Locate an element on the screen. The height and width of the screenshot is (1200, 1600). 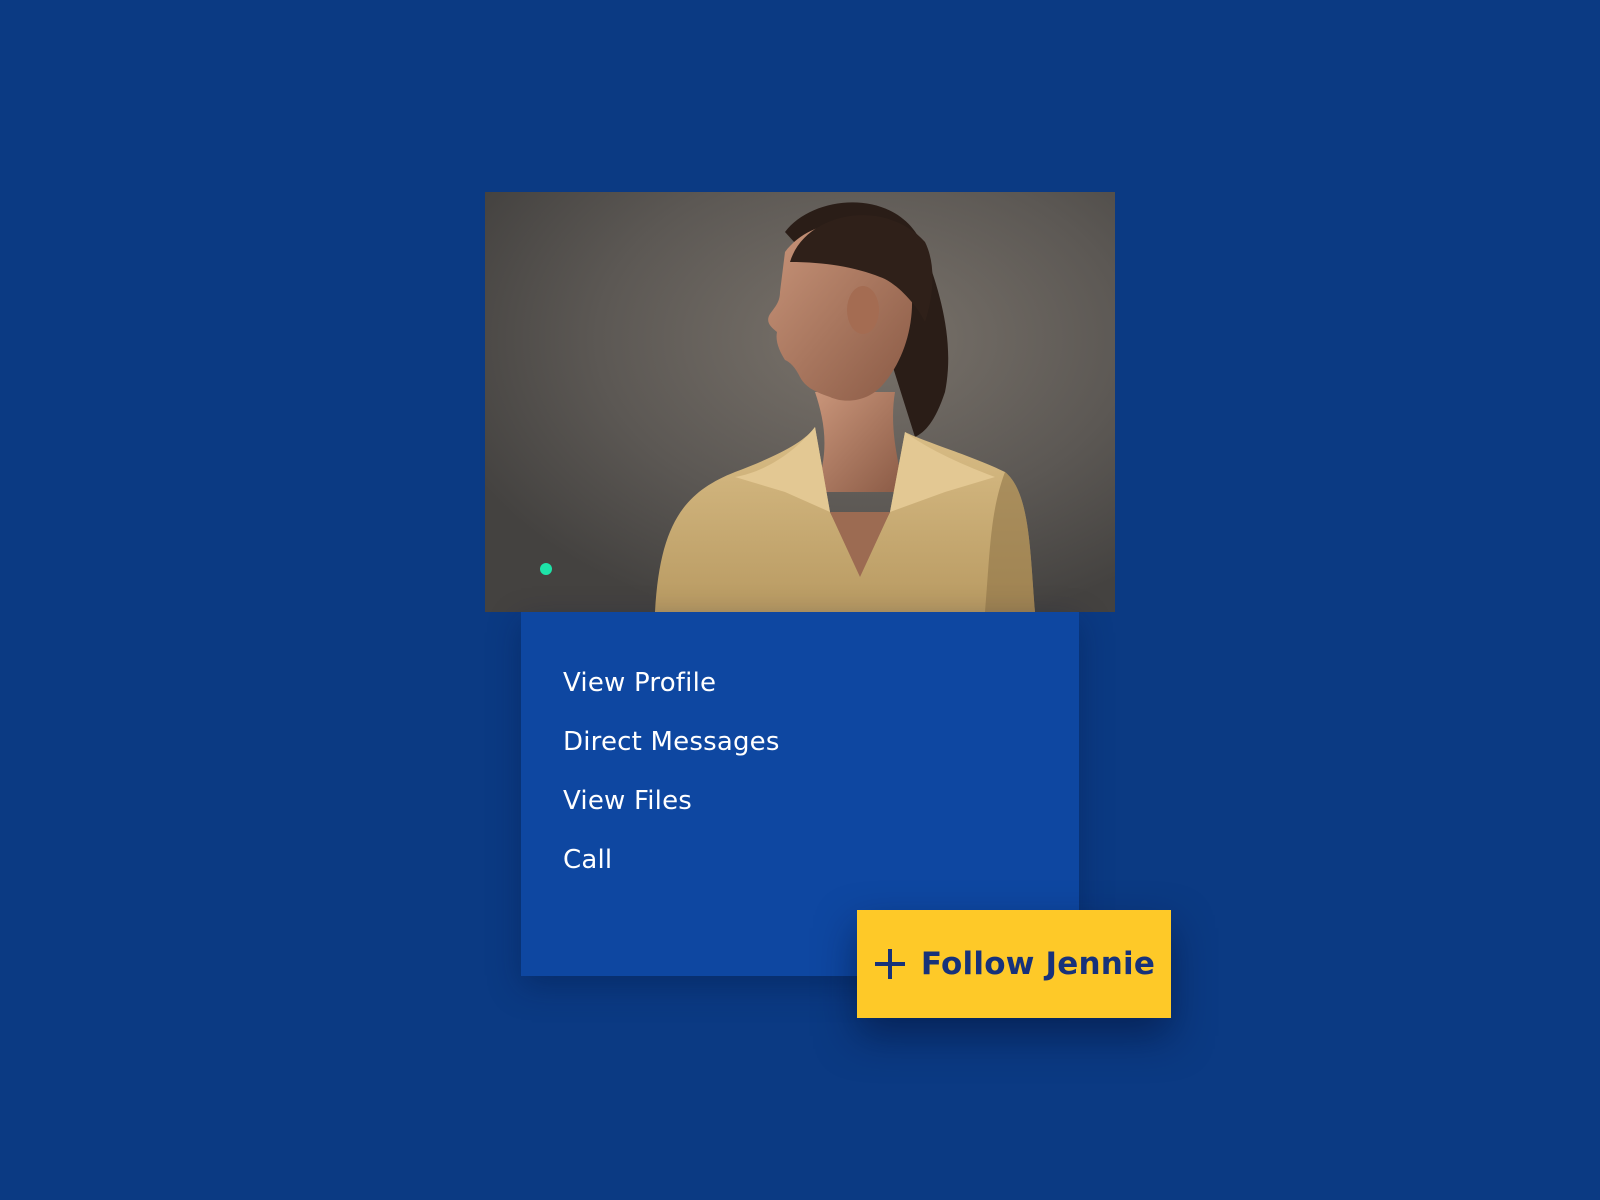
follow-button-label: Follow Jennie is located at coordinates (1038, 964).